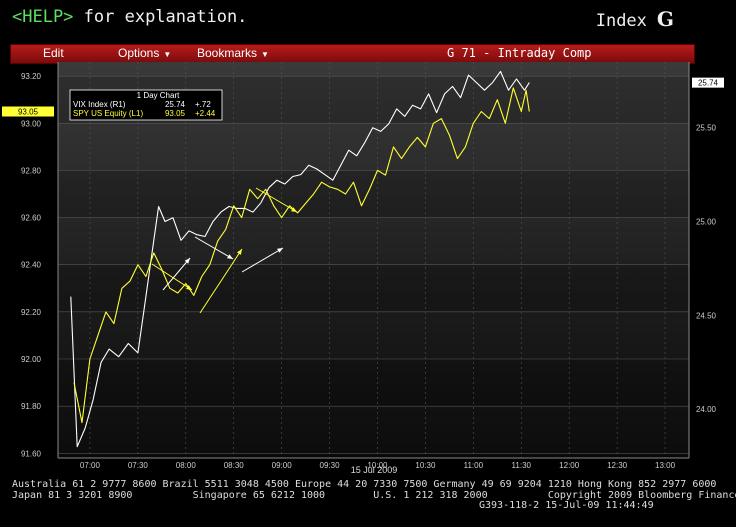 The image size is (736, 527). Describe the element at coordinates (31, 453) in the screenshot. I see `left-tick-label: 91.60` at that location.